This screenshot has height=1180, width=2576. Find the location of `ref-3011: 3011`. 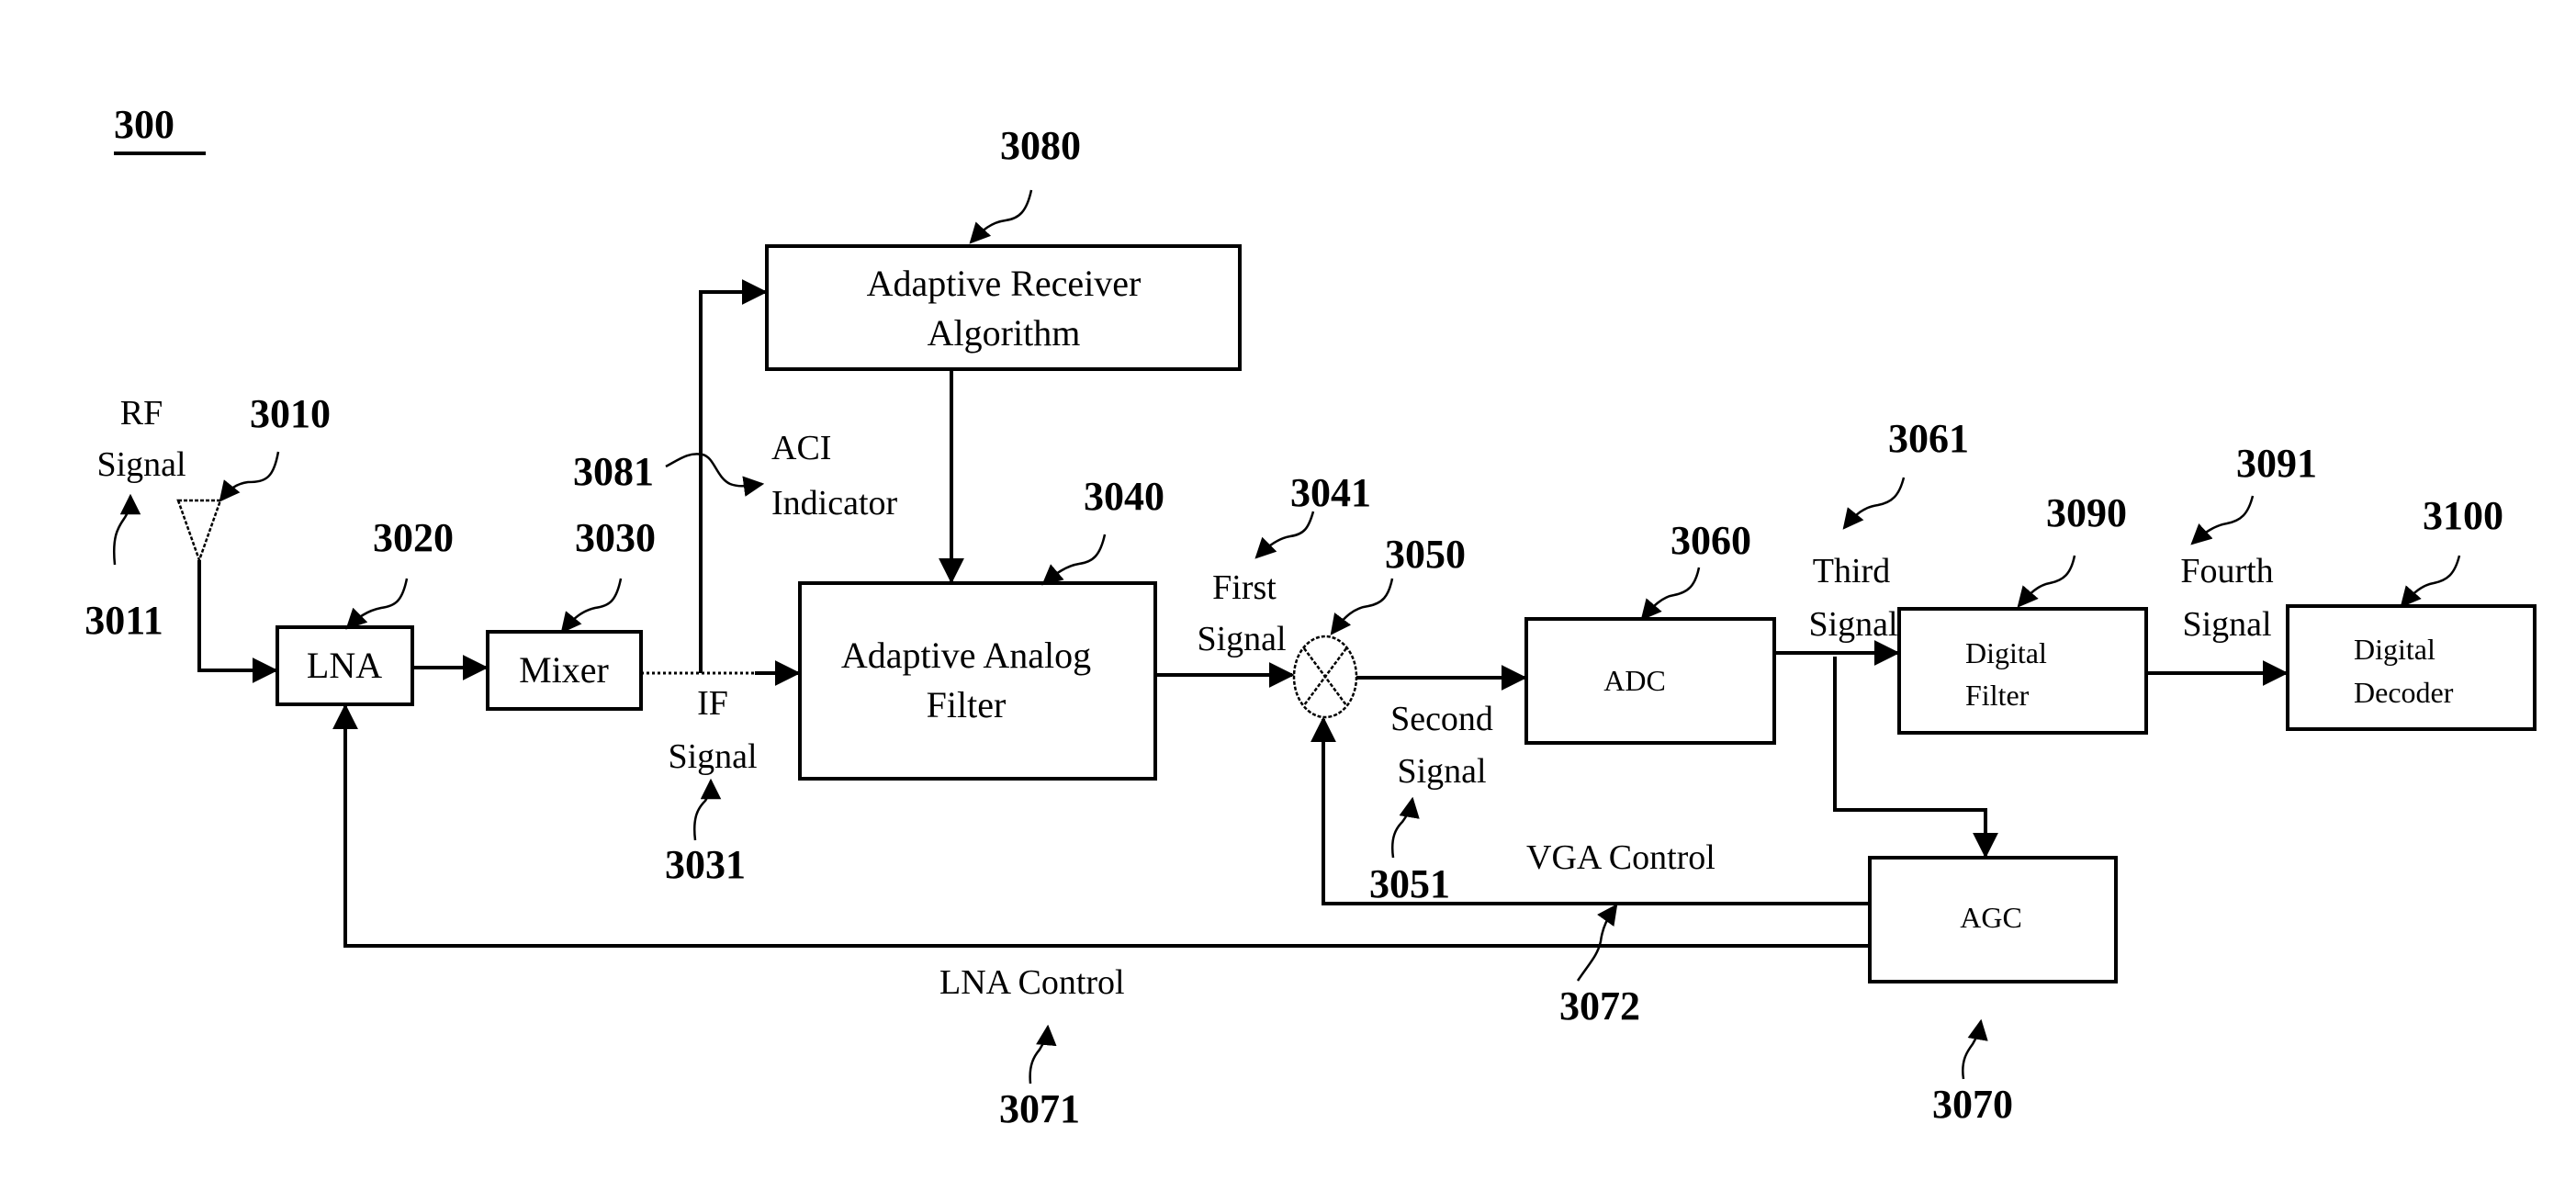

ref-3011: 3011 is located at coordinates (123, 620).